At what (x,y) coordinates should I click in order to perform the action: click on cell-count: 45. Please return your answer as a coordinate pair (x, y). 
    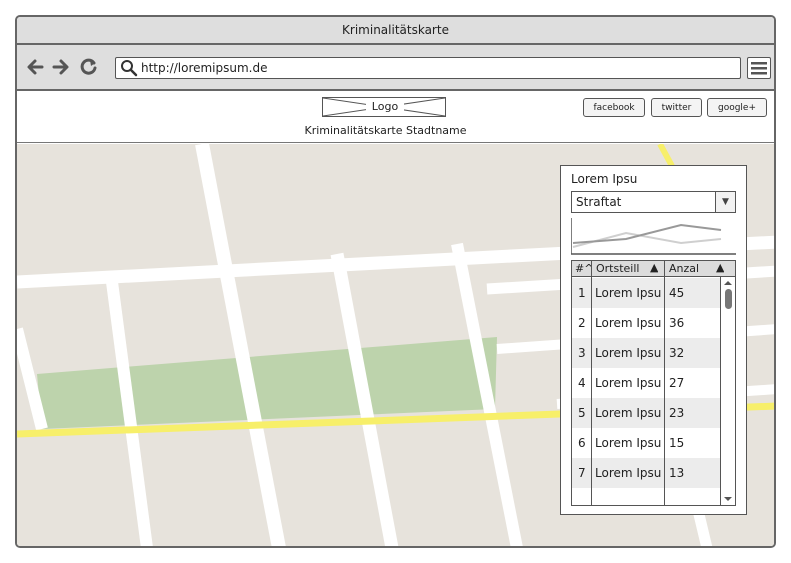
    Looking at the image, I should click on (677, 293).